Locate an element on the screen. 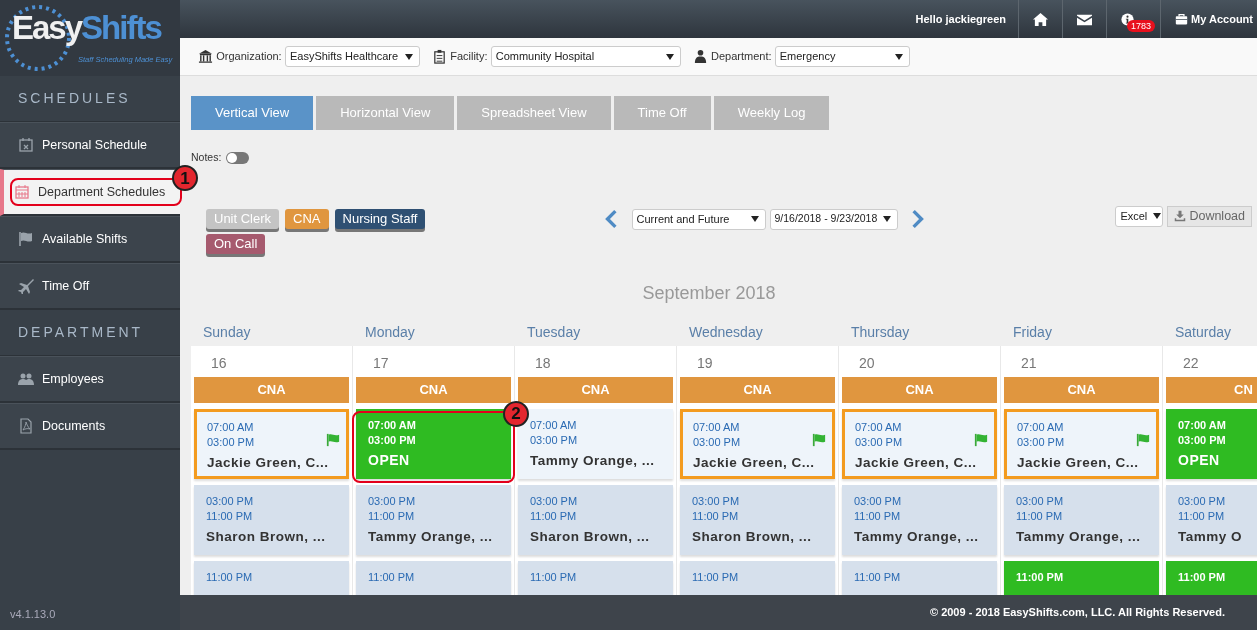  sidebar-item: Personal Schedule is located at coordinates (90, 145).